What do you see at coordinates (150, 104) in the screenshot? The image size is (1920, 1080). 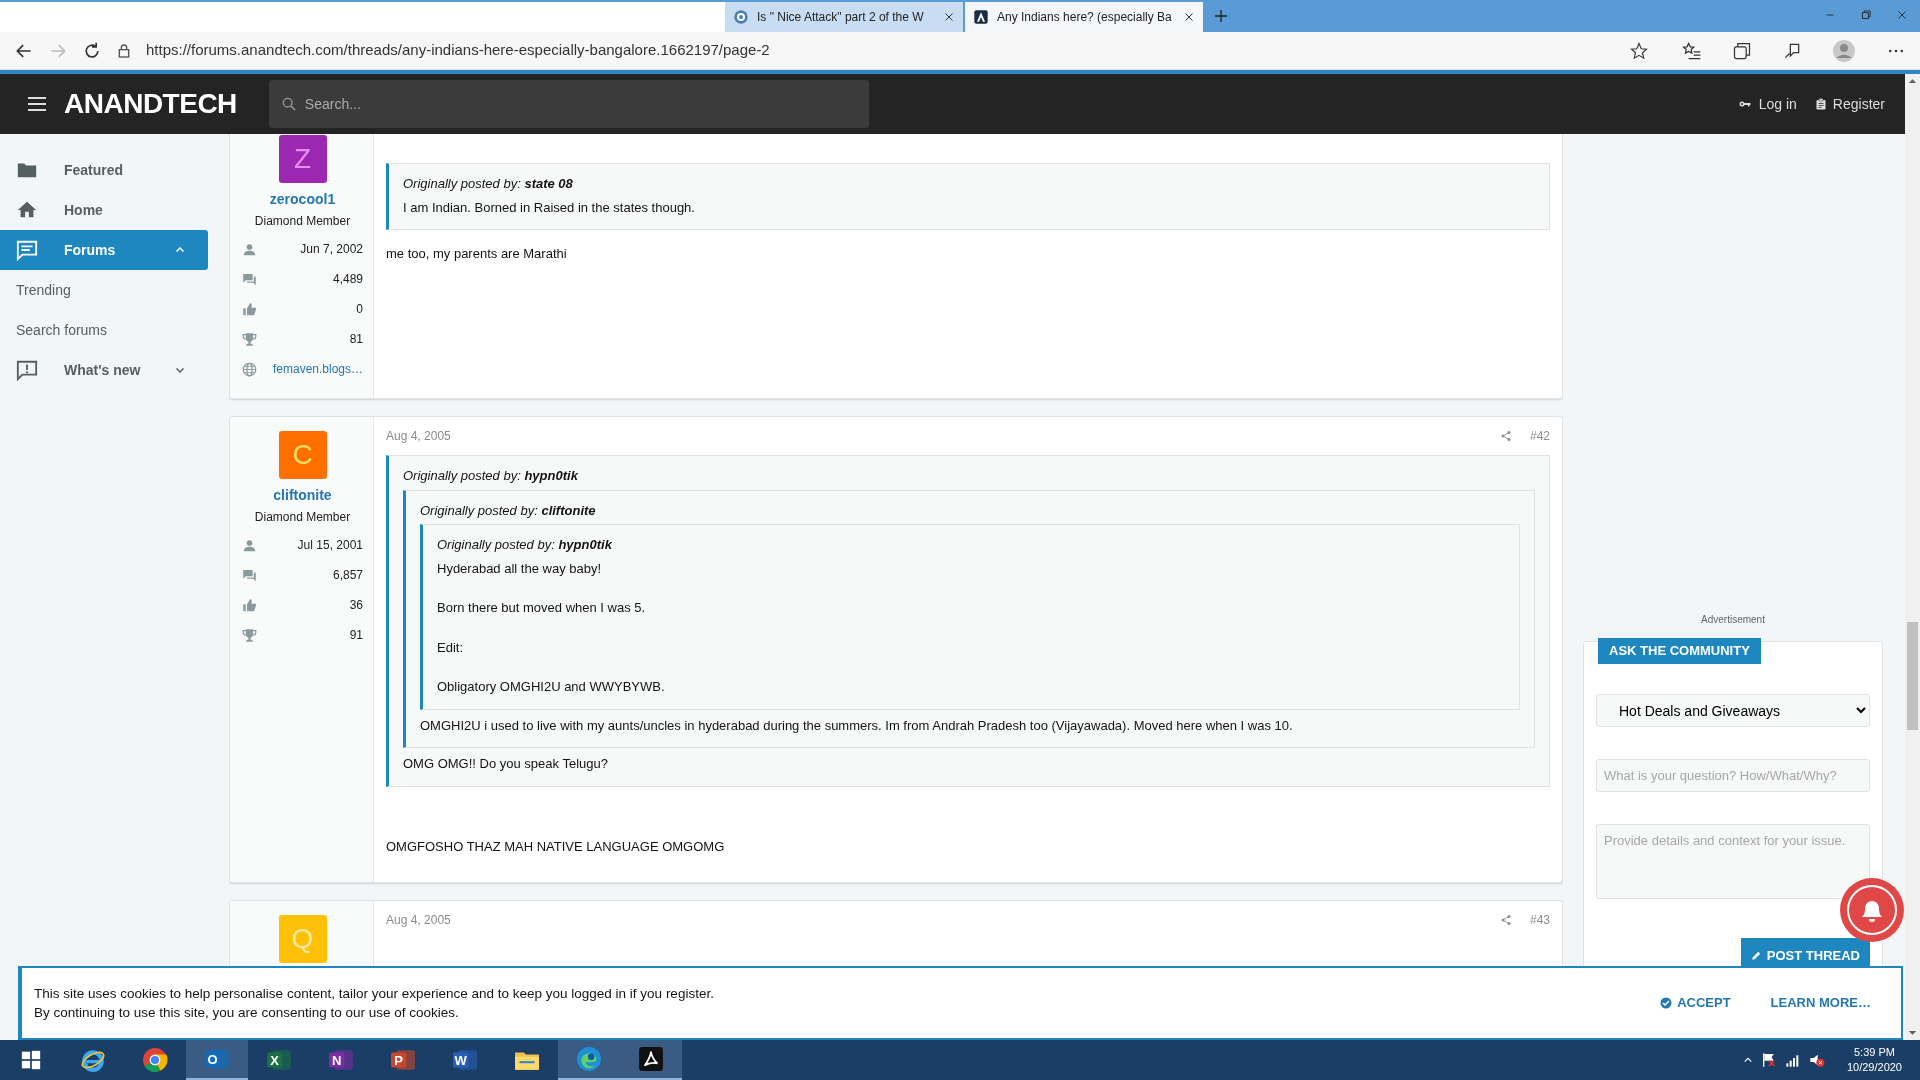 I see `site-logo: ANANDTECH` at bounding box center [150, 104].